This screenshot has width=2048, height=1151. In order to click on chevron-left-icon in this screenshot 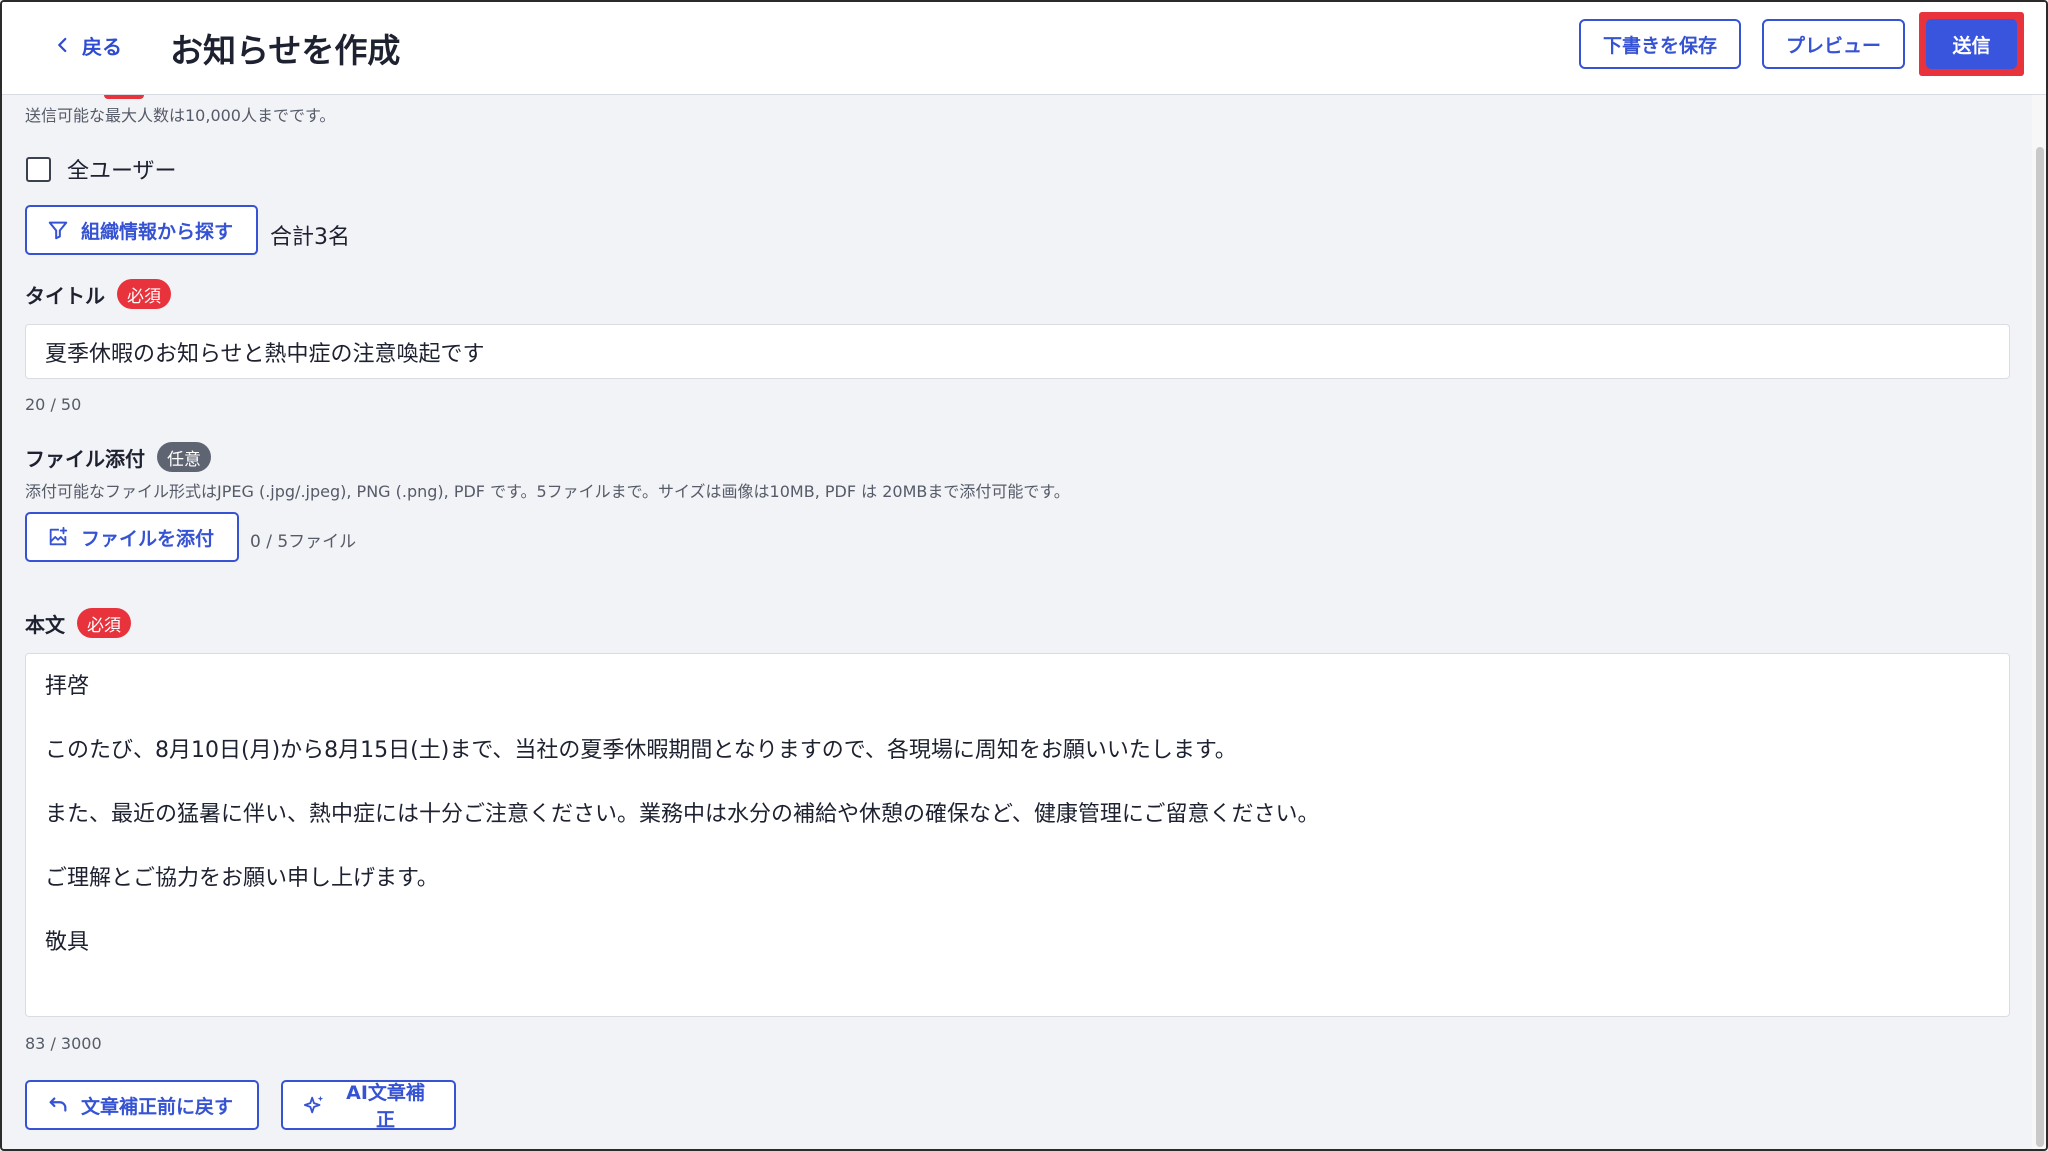, I will do `click(62, 45)`.